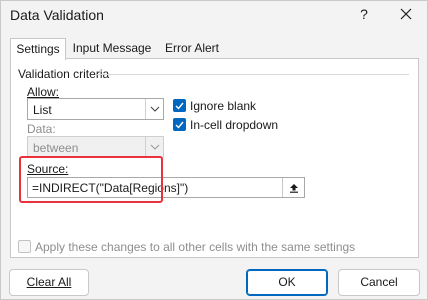  I want to click on collapse-dialog-icon, so click(293, 188).